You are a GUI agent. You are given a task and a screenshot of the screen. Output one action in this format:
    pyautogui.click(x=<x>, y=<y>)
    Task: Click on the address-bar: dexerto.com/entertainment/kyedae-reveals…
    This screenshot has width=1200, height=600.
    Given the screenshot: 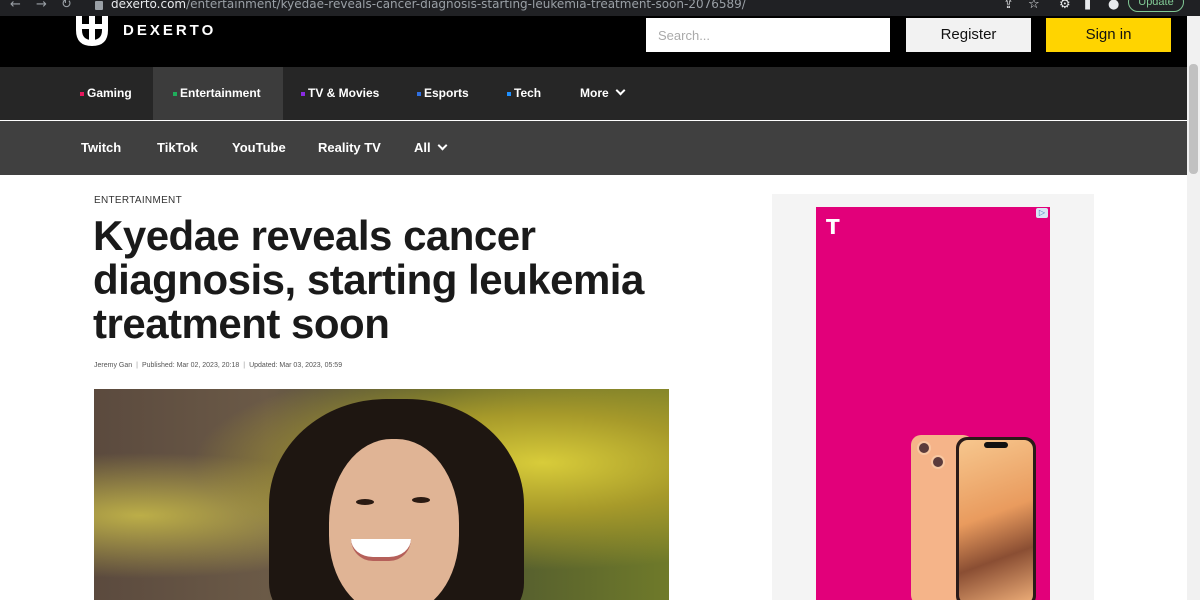 What is the action you would take?
    pyautogui.click(x=428, y=5)
    